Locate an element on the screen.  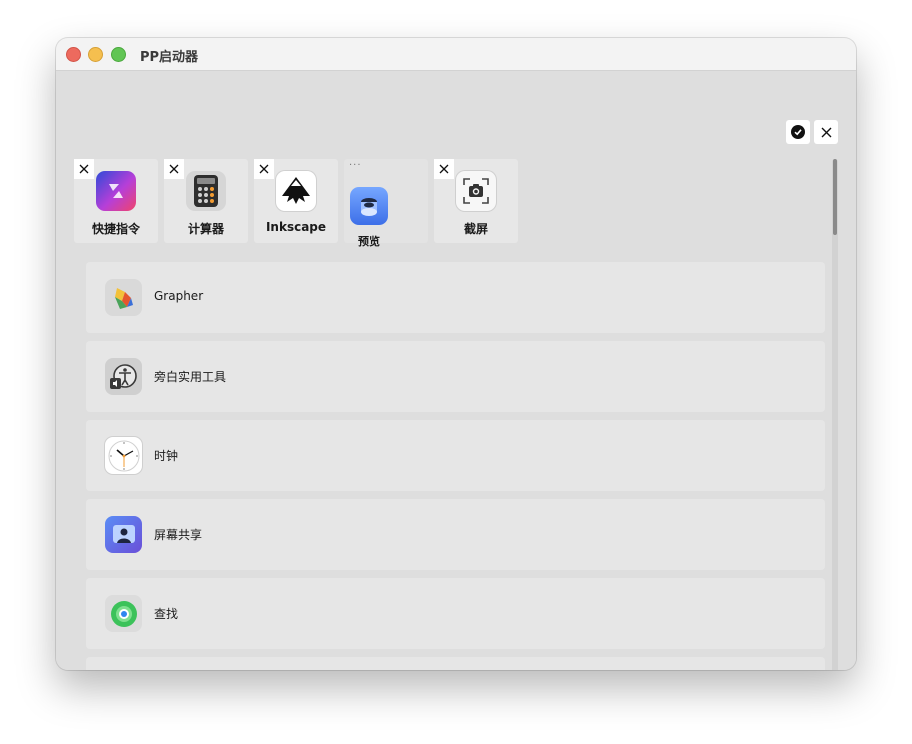
shortcuts-icon is located at coordinates (116, 191).